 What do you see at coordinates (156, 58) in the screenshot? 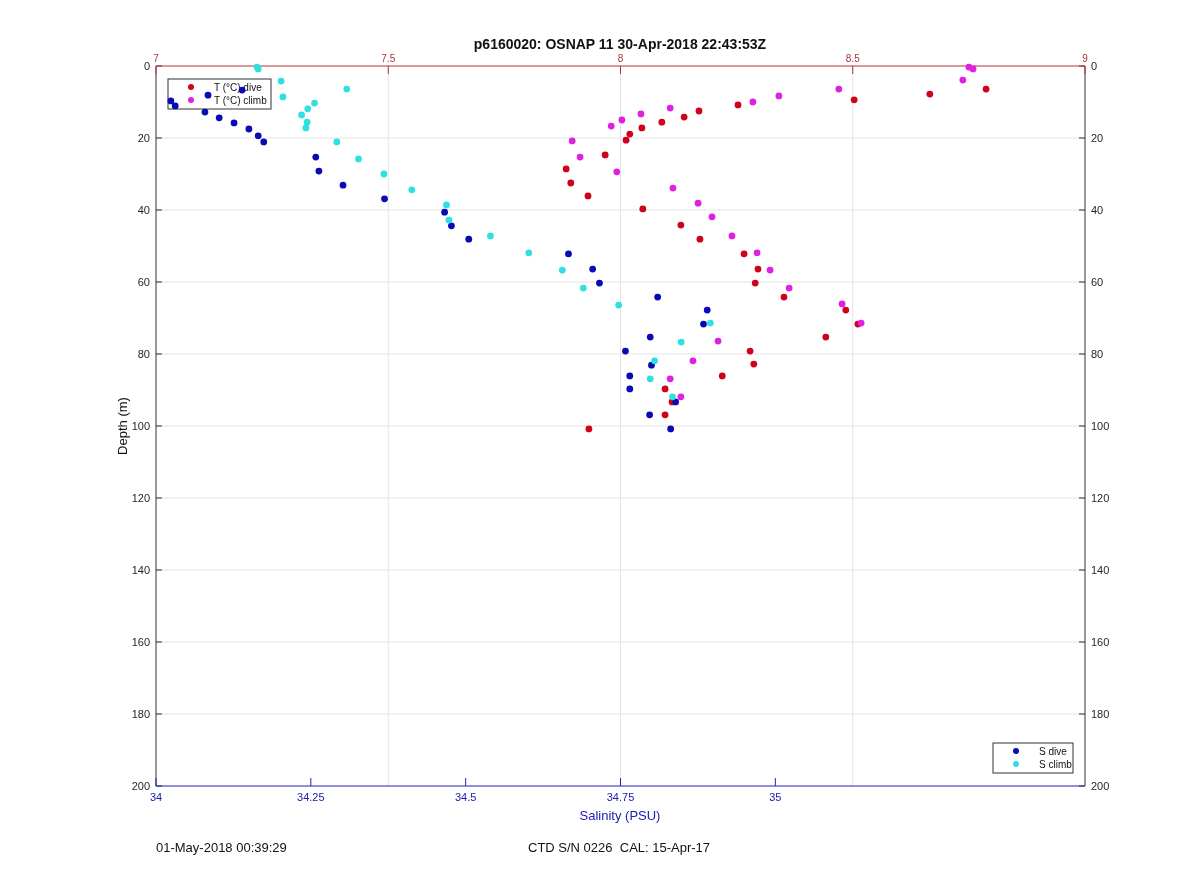
I see `tick-label: 7` at bounding box center [156, 58].